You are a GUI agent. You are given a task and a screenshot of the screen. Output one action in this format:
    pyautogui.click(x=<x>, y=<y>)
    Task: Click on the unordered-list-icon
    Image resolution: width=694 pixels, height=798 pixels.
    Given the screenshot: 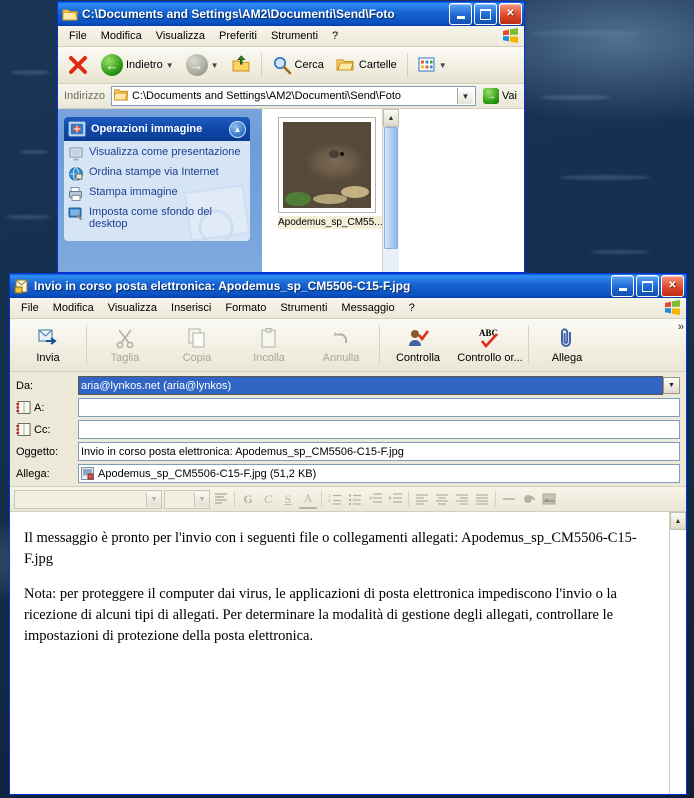 What is the action you would take?
    pyautogui.click(x=355, y=499)
    